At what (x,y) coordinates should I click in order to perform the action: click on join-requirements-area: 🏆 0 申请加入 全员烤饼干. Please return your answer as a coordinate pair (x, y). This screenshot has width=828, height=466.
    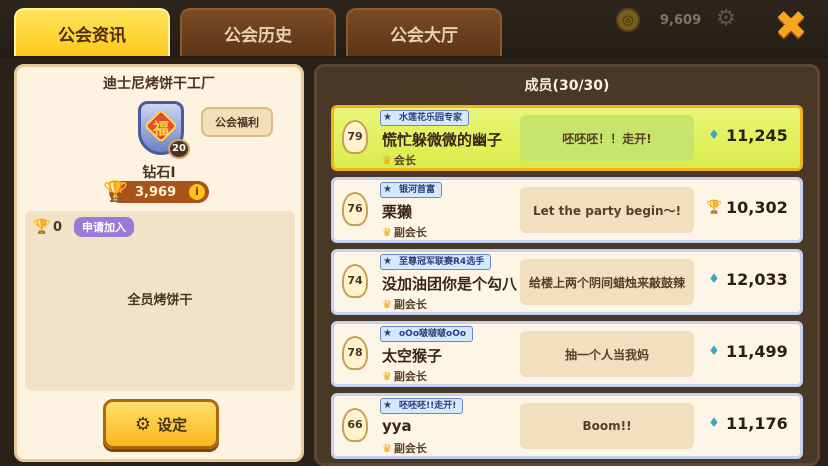
    Looking at the image, I should click on (160, 301).